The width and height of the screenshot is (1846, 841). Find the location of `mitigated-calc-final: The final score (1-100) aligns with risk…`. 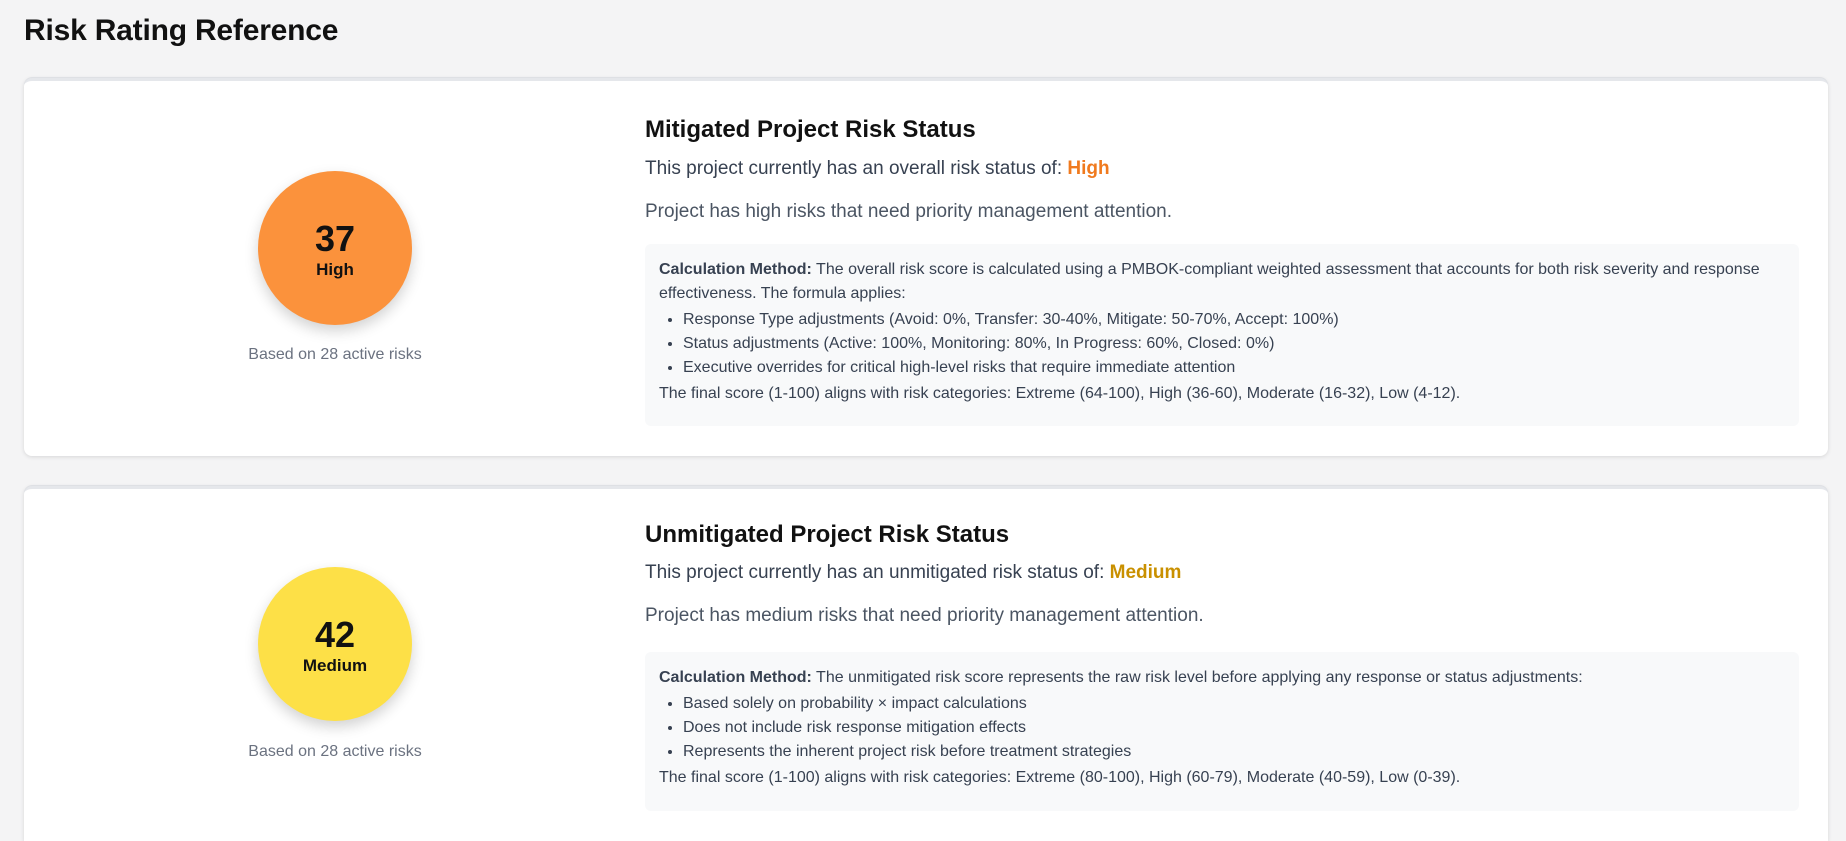

mitigated-calc-final: The final score (1-100) aligns with risk… is located at coordinates (1060, 393).